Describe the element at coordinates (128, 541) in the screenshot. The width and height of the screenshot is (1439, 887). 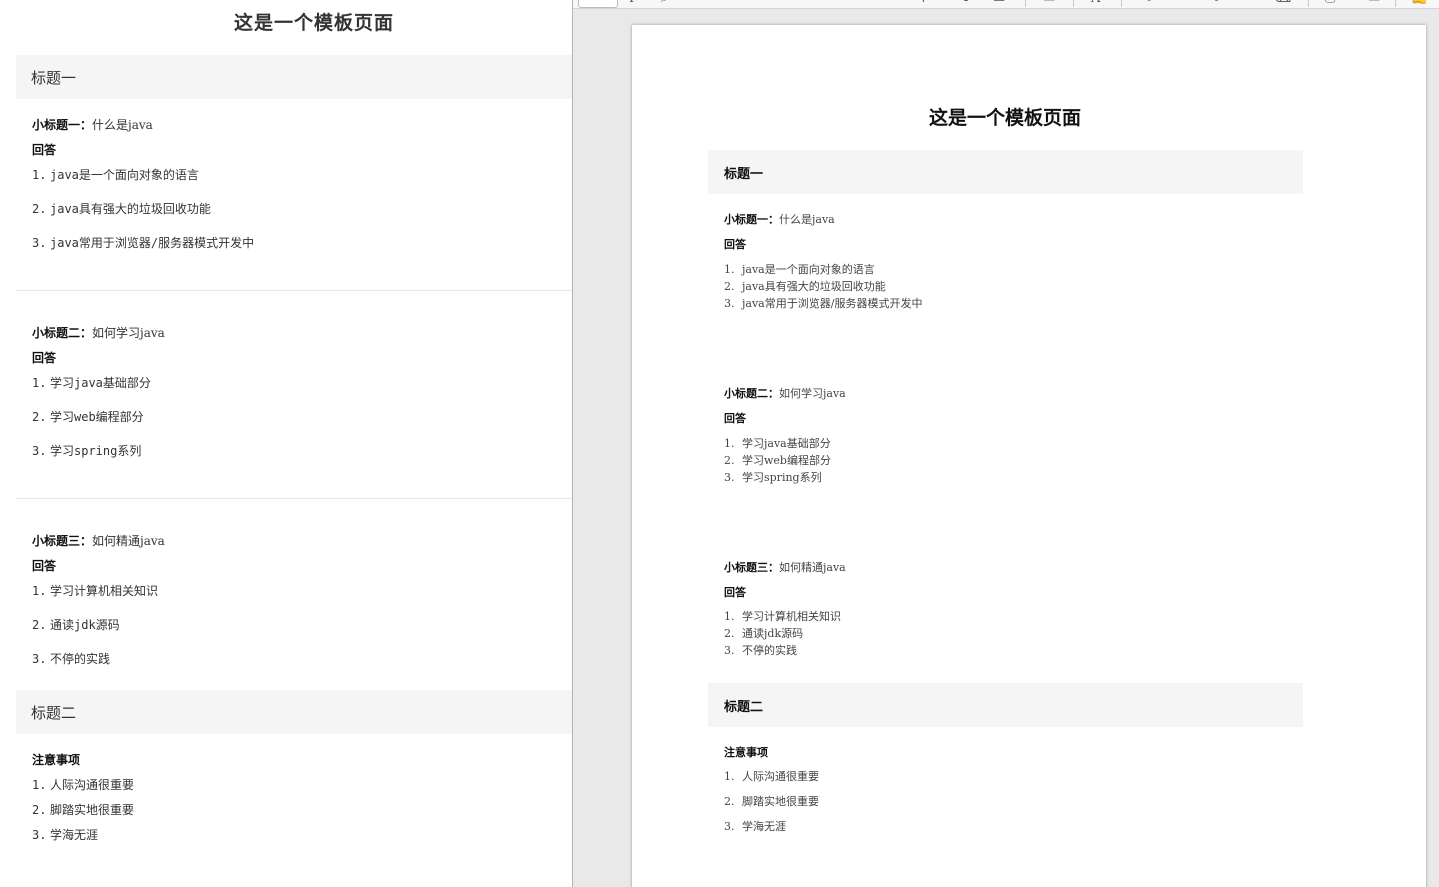
I see `subheading-3-text: 如何精通java` at that location.